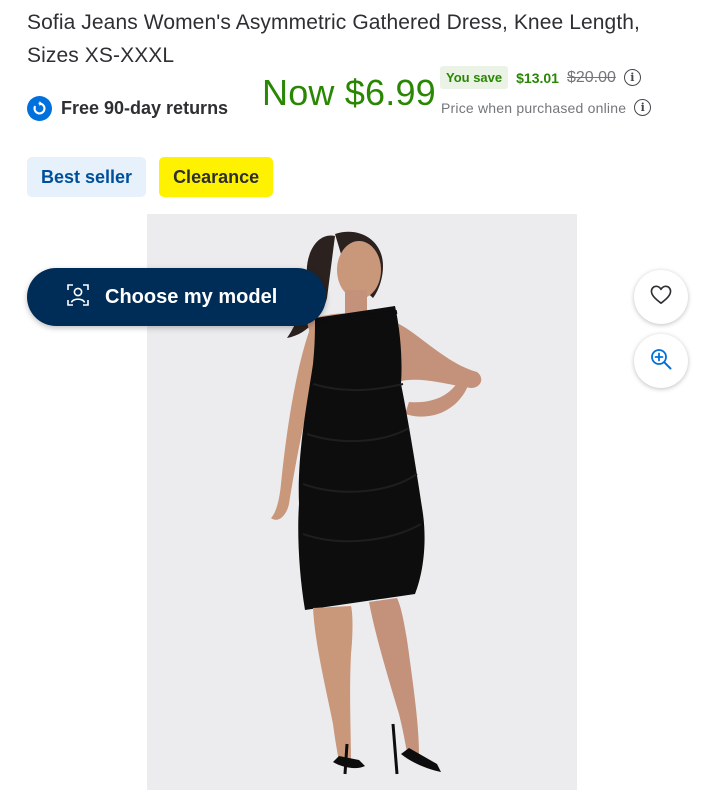 This screenshot has height=800, width=722. Describe the element at coordinates (39, 108) in the screenshot. I see `returns-icon` at that location.